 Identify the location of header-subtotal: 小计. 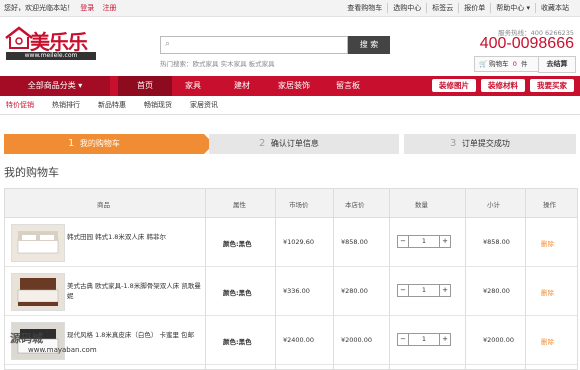
(493, 205).